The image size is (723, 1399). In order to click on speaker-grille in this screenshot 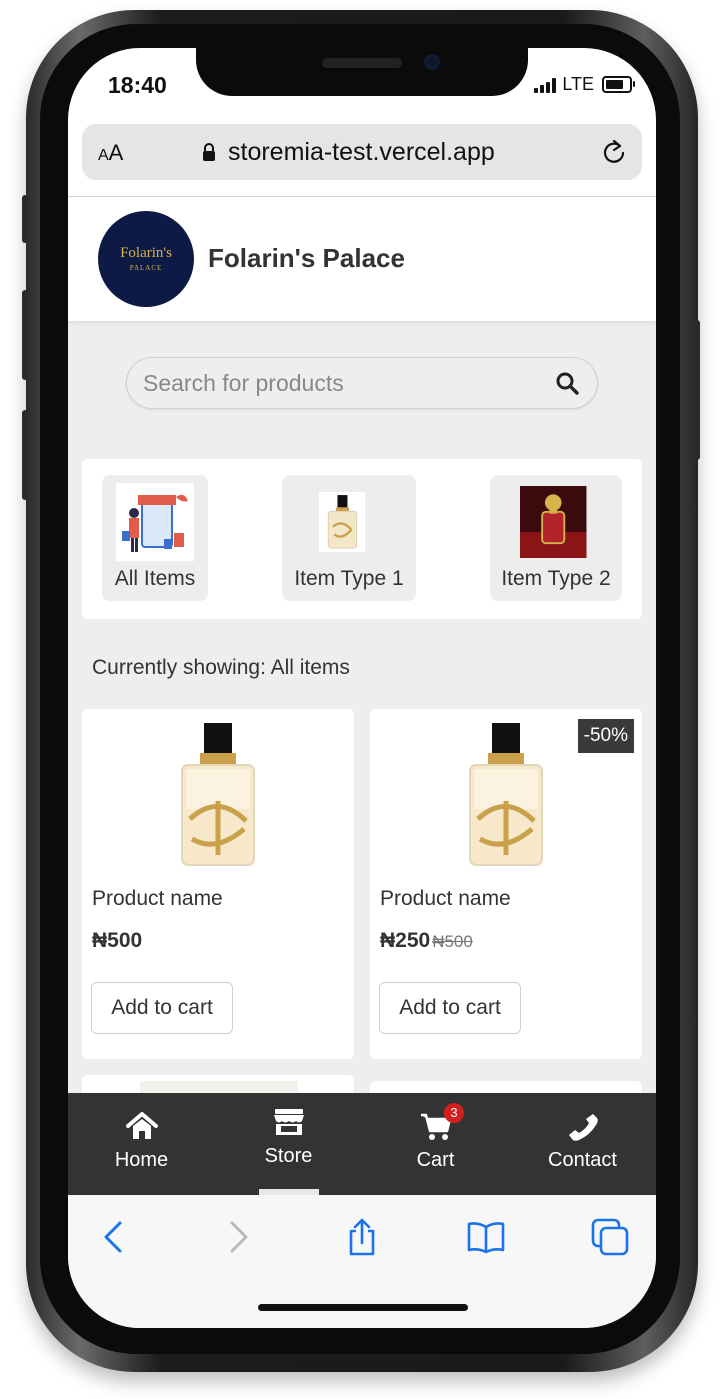, I will do `click(362, 63)`.